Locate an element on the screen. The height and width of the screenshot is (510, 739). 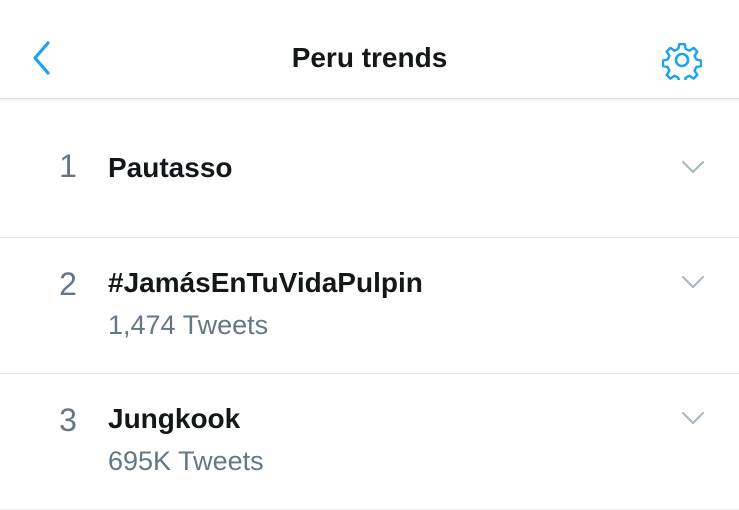
page-title: Peru trends is located at coordinates (369, 57).